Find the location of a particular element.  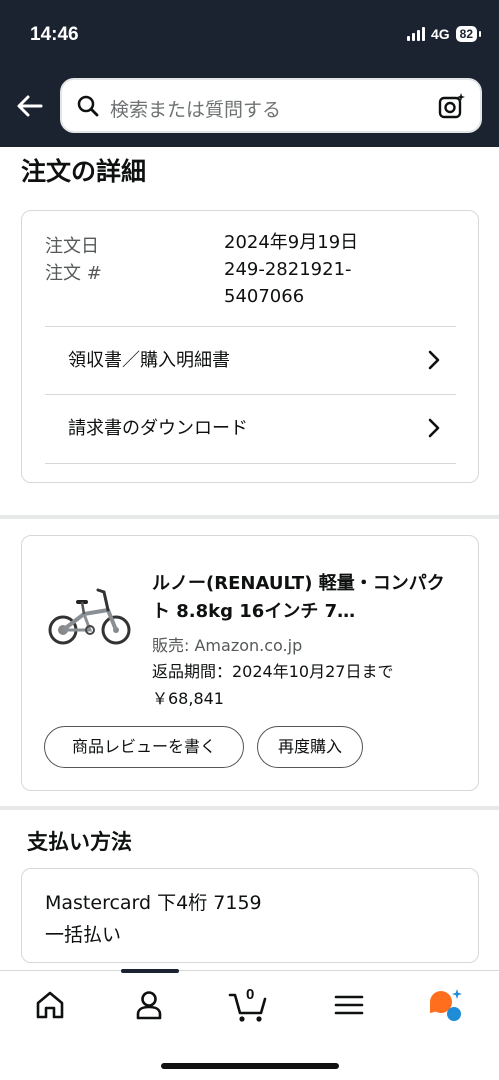

network-type: 4G is located at coordinates (440, 34).